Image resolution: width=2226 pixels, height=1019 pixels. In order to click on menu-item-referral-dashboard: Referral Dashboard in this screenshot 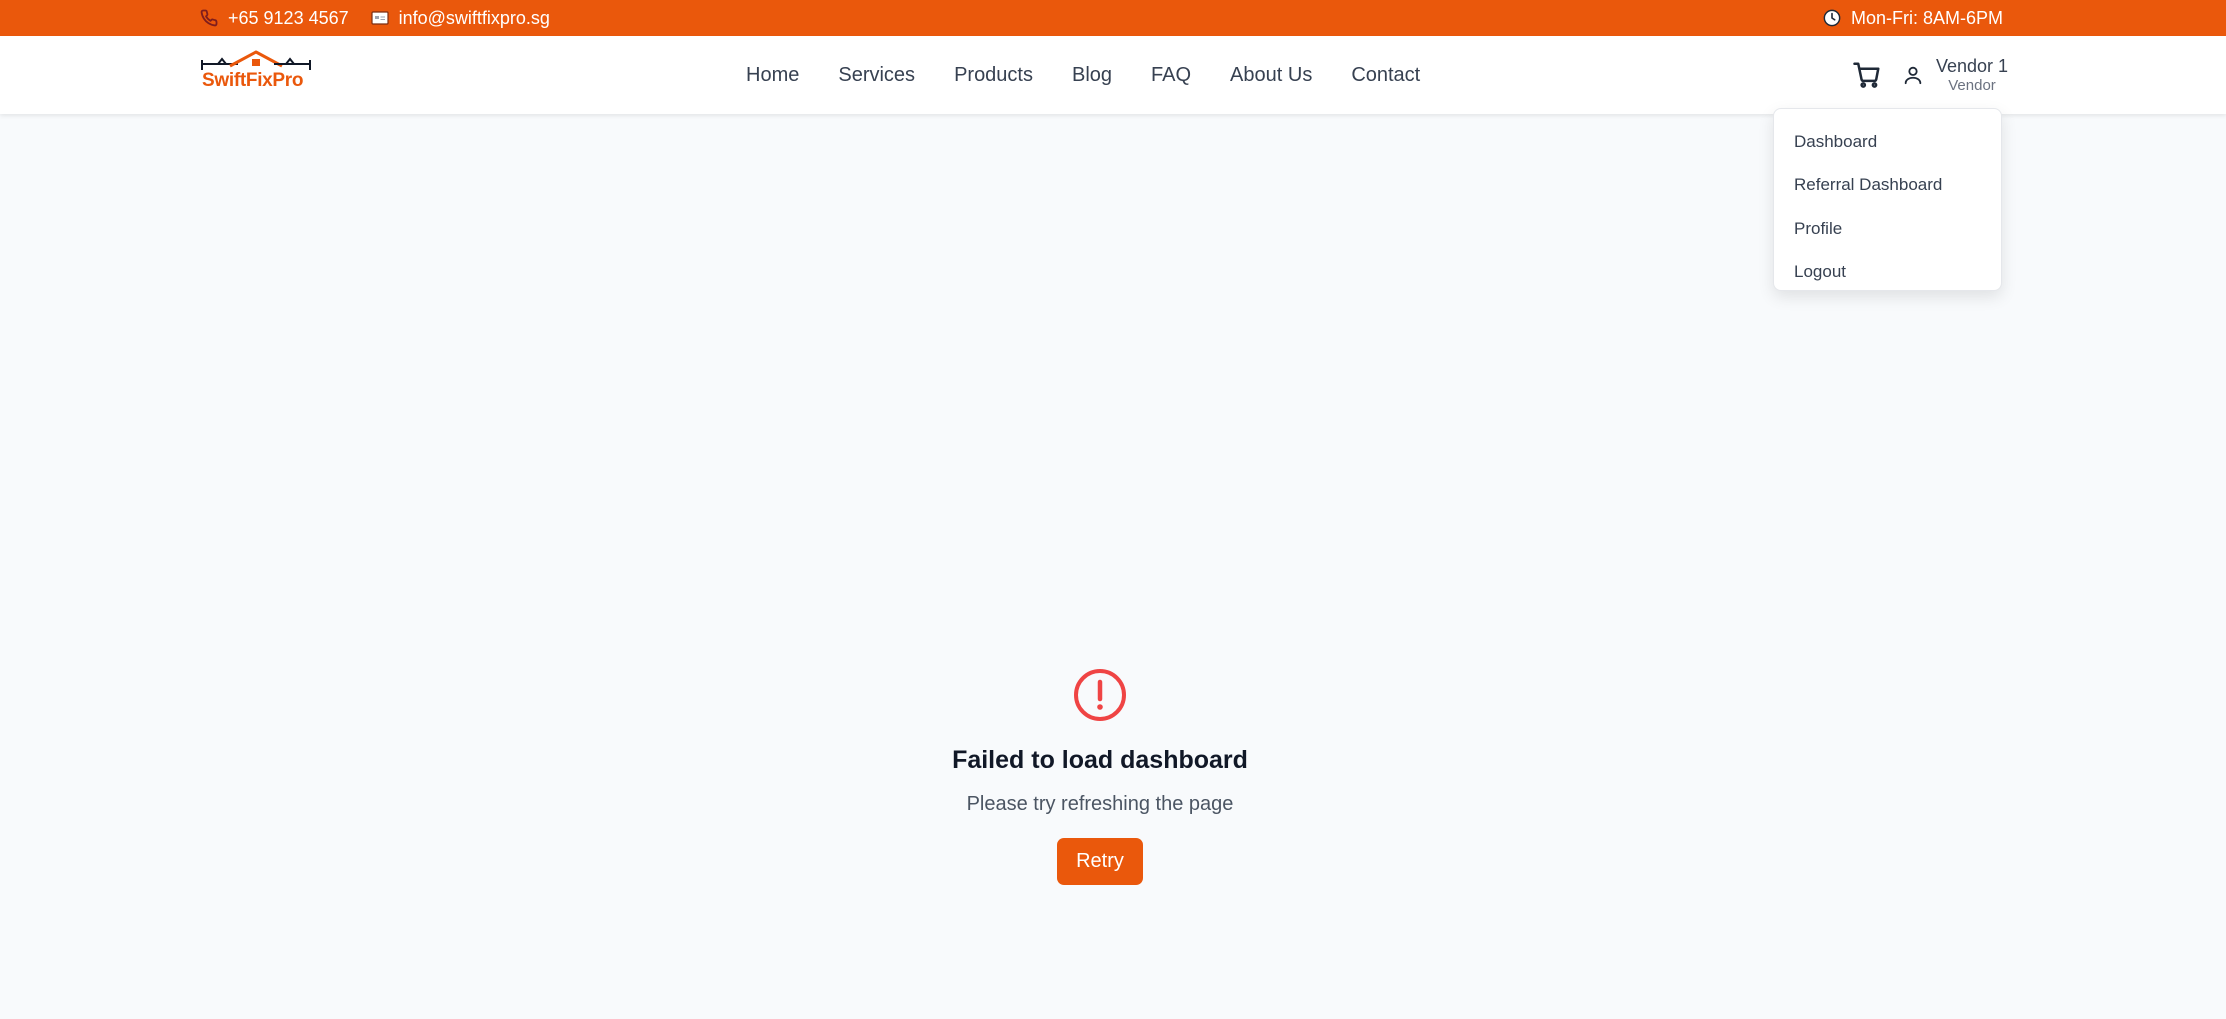, I will do `click(1887, 186)`.